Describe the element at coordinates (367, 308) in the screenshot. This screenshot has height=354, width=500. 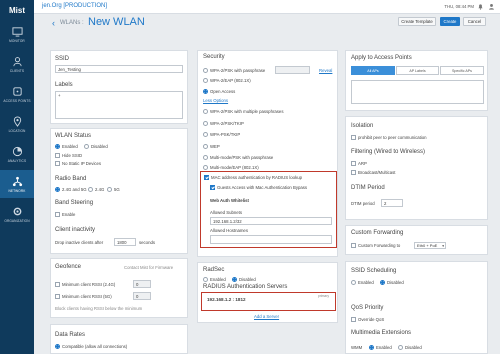
I see `qos-heading: QoS Priority` at that location.